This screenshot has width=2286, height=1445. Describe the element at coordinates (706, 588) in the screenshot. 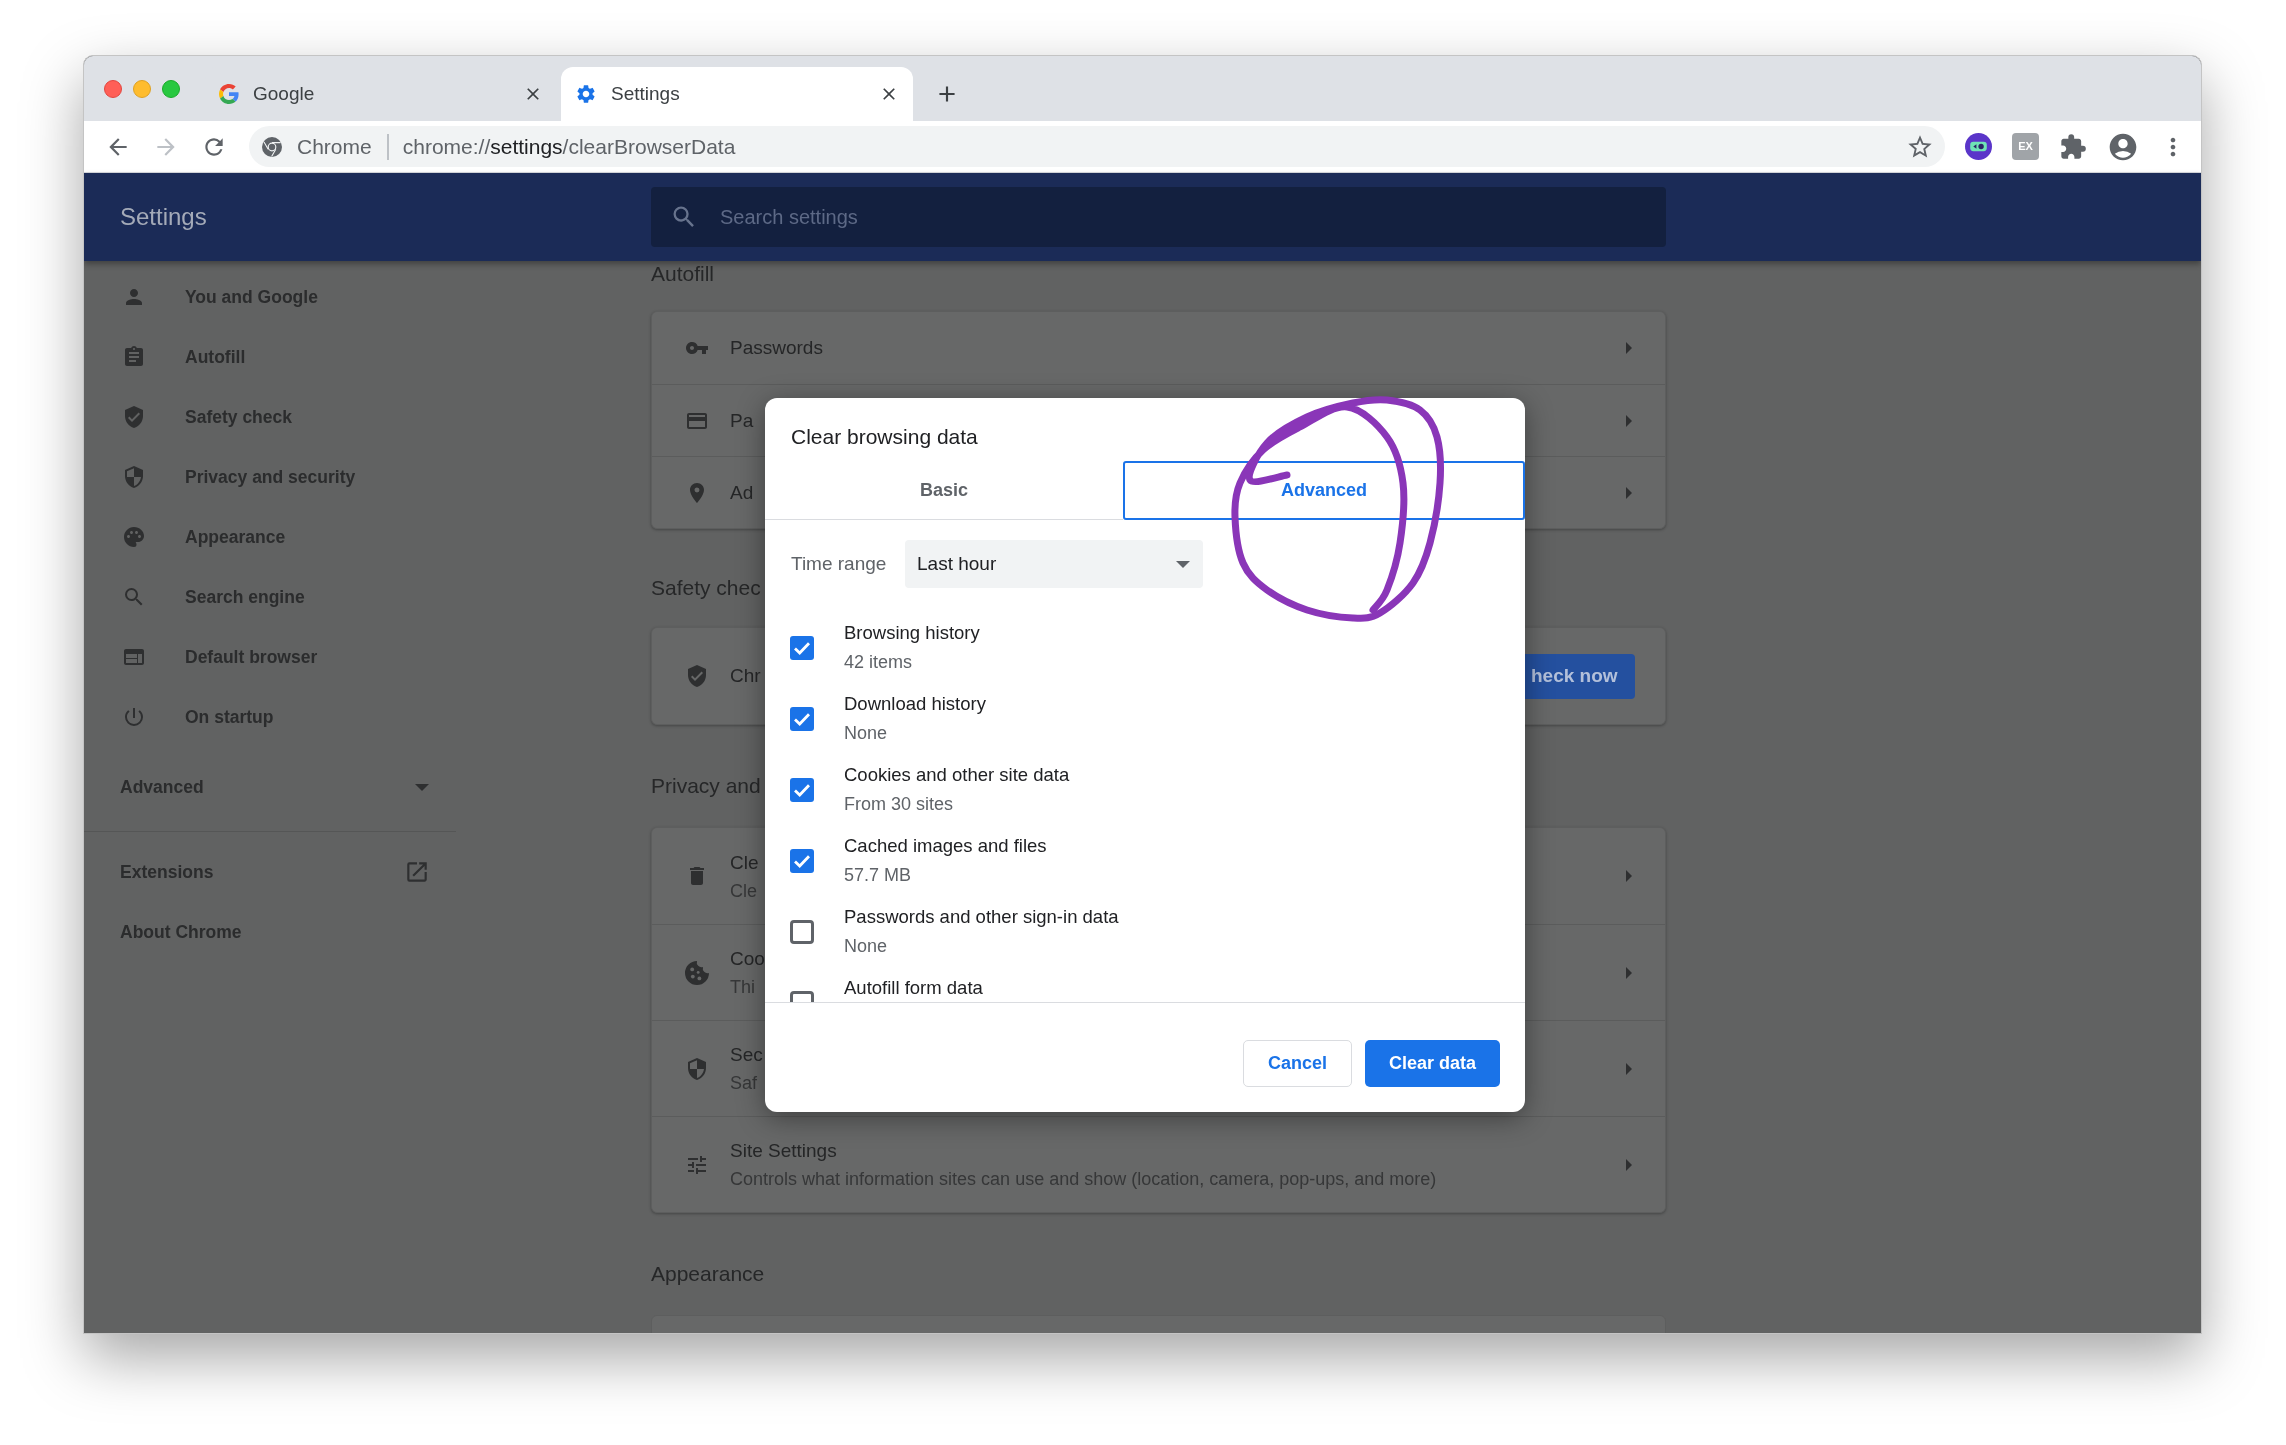

I see `section-heading: Safety chec` at that location.